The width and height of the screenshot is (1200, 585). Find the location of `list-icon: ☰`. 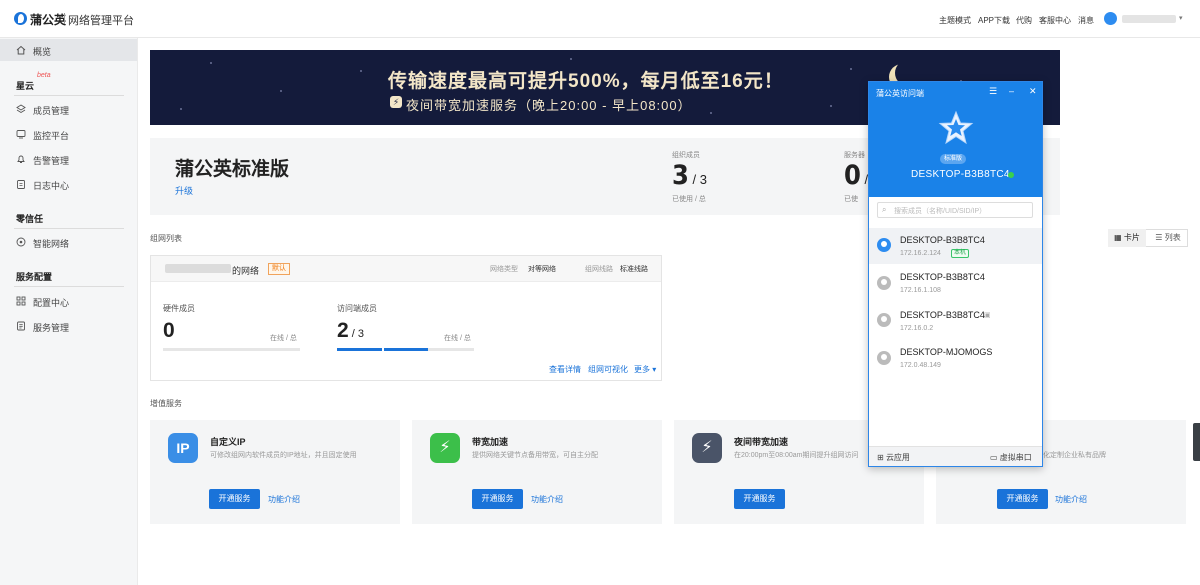

list-icon: ☰ is located at coordinates (1160, 237).